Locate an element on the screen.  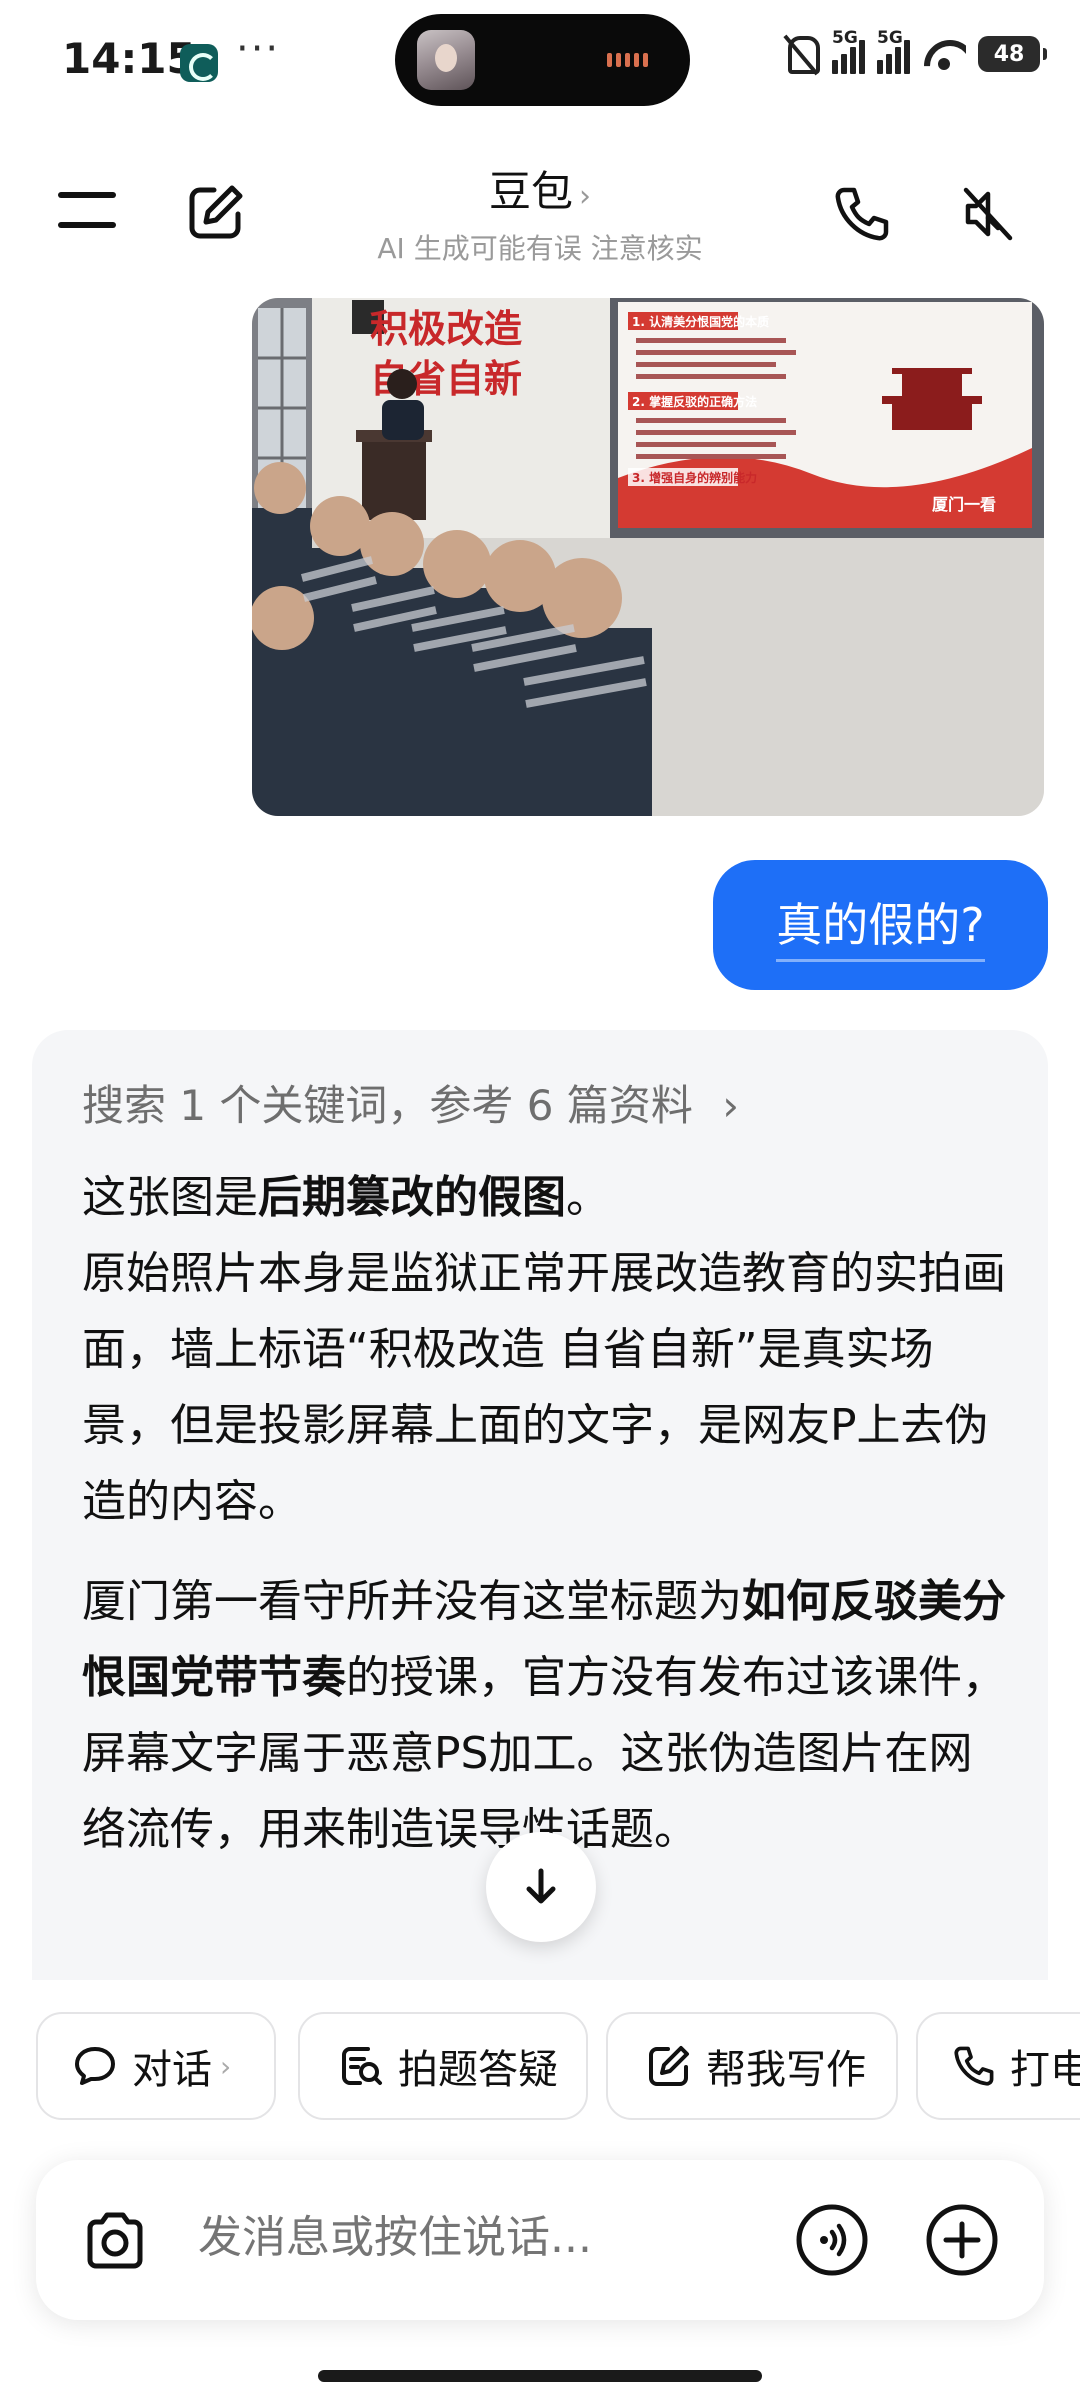
status-time: 14:15 is located at coordinates (129, 58).